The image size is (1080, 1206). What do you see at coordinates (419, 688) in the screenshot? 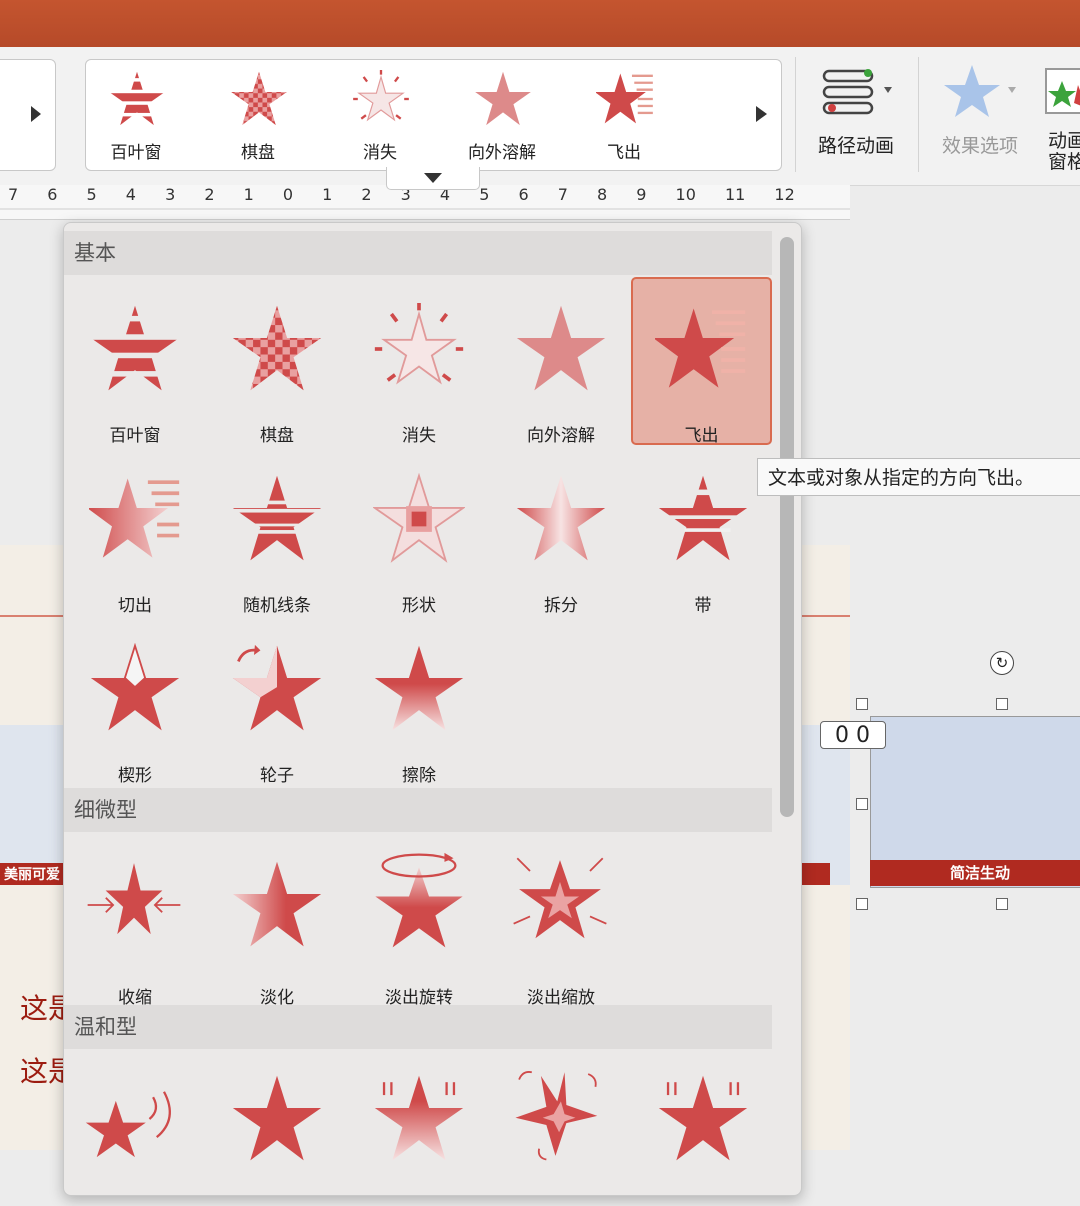
I see `wipe-star-icon` at bounding box center [419, 688].